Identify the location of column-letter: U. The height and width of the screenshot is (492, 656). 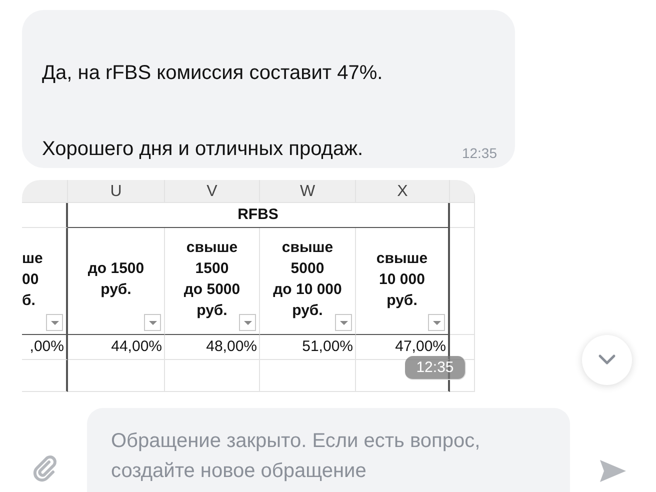
(116, 191).